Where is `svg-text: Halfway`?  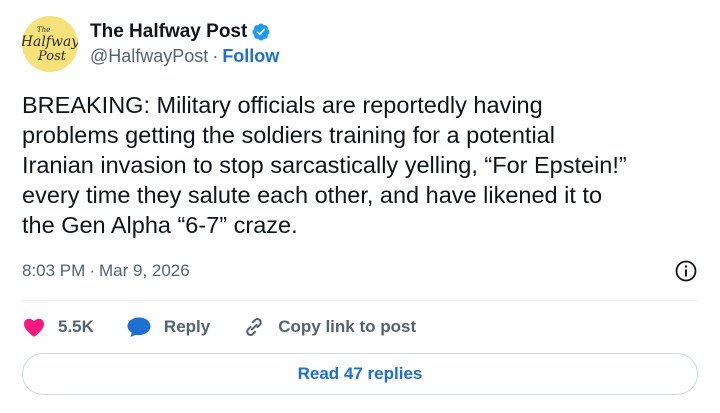 svg-text: Halfway is located at coordinates (50, 42).